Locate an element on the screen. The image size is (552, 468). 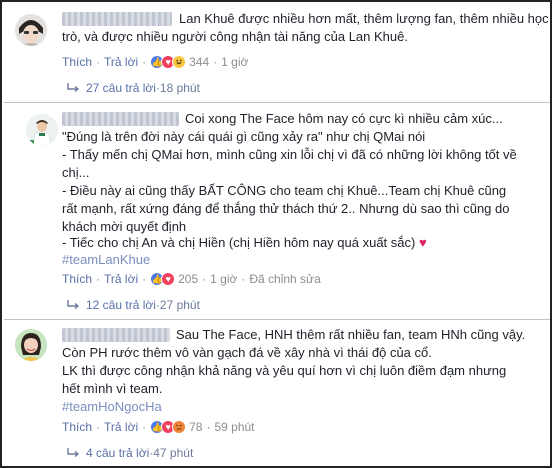
heart-emoji: ♥ is located at coordinates (422, 242).